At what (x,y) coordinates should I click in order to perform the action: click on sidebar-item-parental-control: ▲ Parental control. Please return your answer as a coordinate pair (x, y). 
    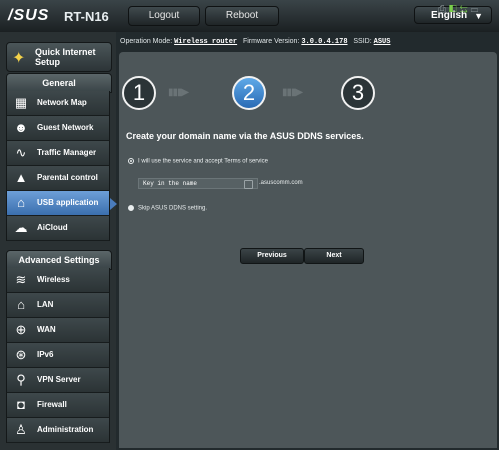
    Looking at the image, I should click on (58, 178).